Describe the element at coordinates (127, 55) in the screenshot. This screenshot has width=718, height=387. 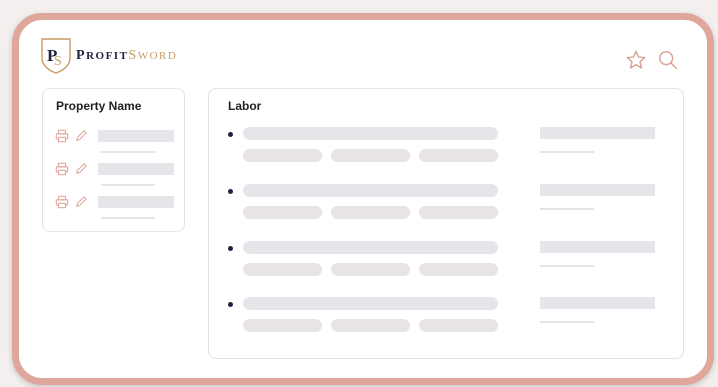
I see `brand-name: PROFIT SWORD` at that location.